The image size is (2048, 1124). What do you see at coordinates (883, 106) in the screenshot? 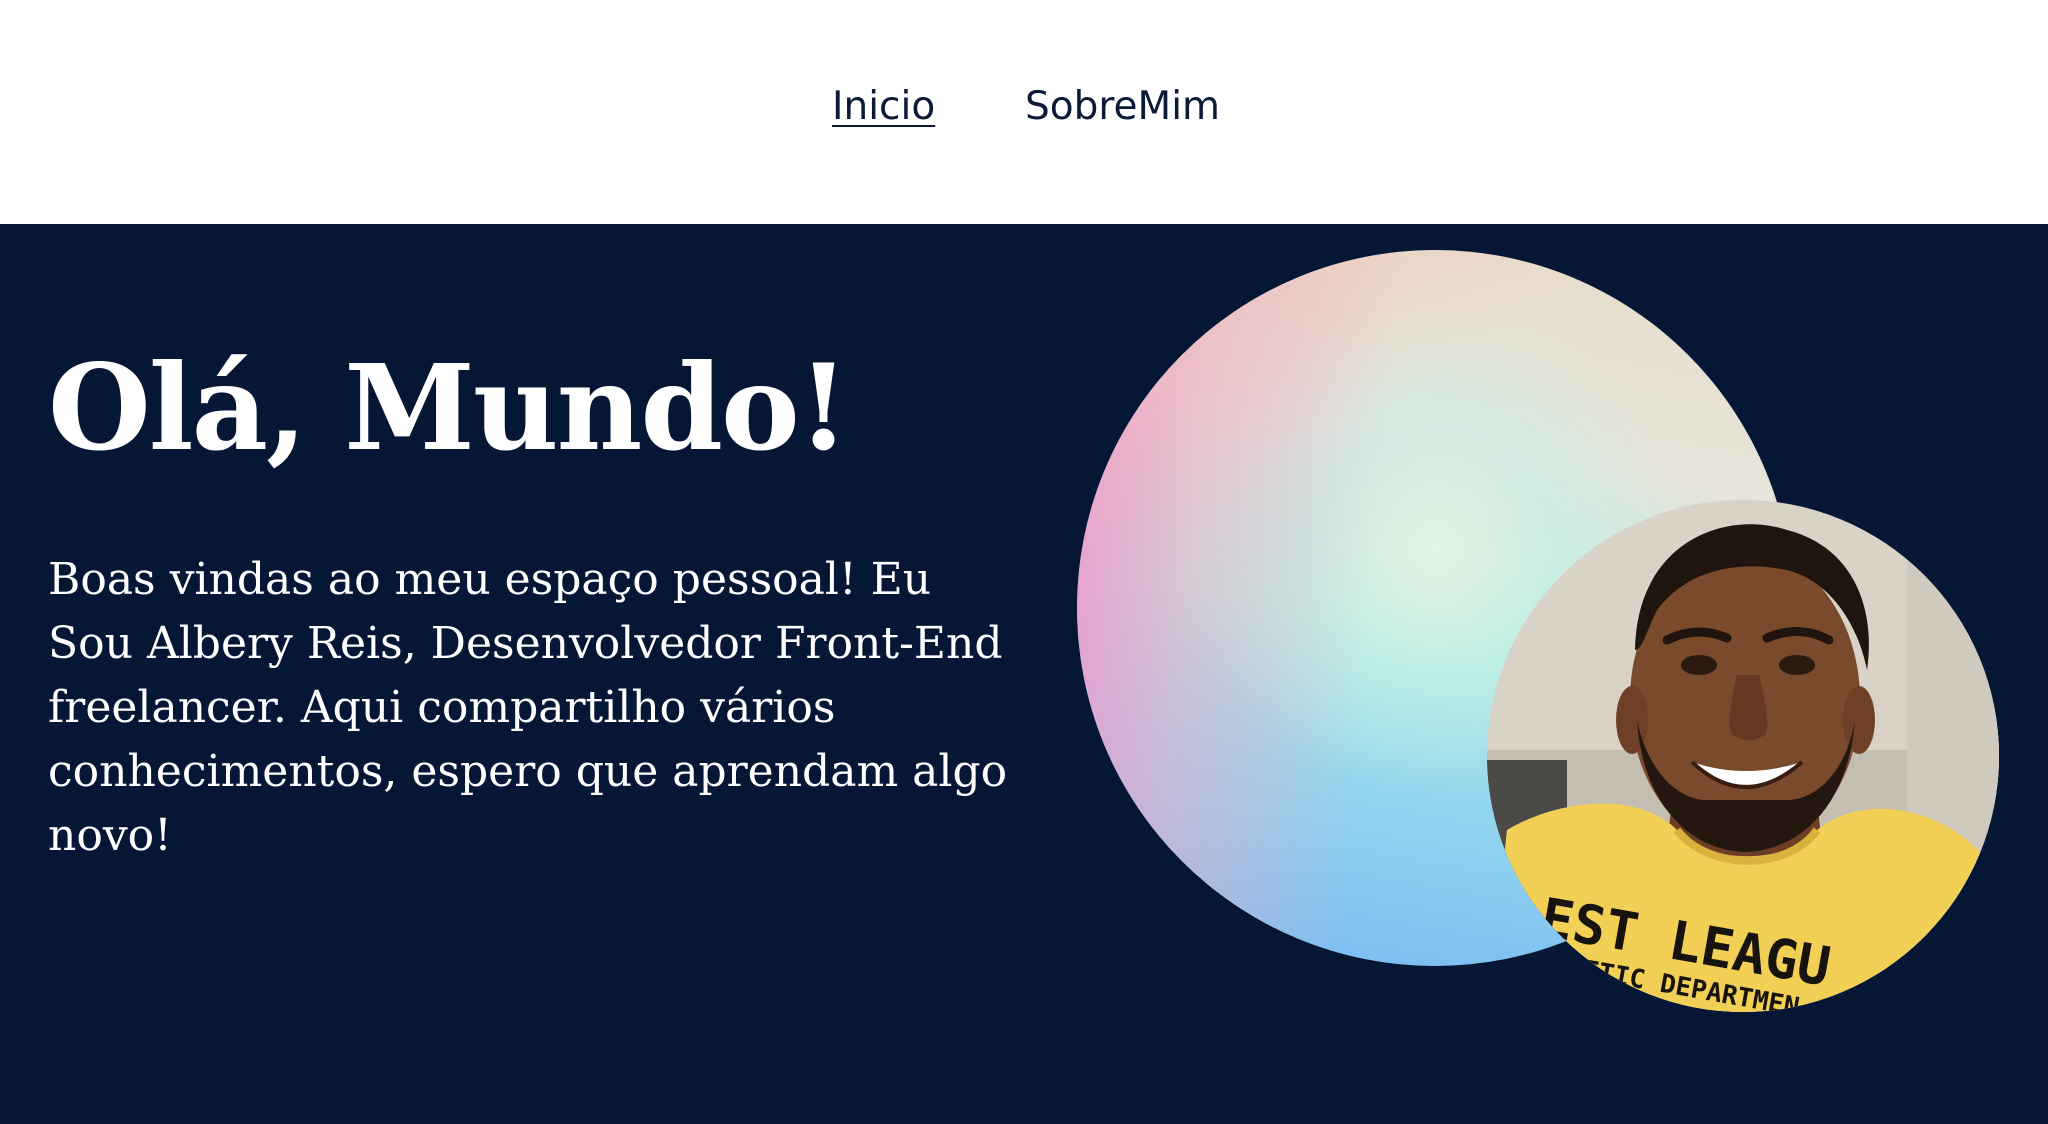
I see `nav-link-inicio: Inicio` at bounding box center [883, 106].